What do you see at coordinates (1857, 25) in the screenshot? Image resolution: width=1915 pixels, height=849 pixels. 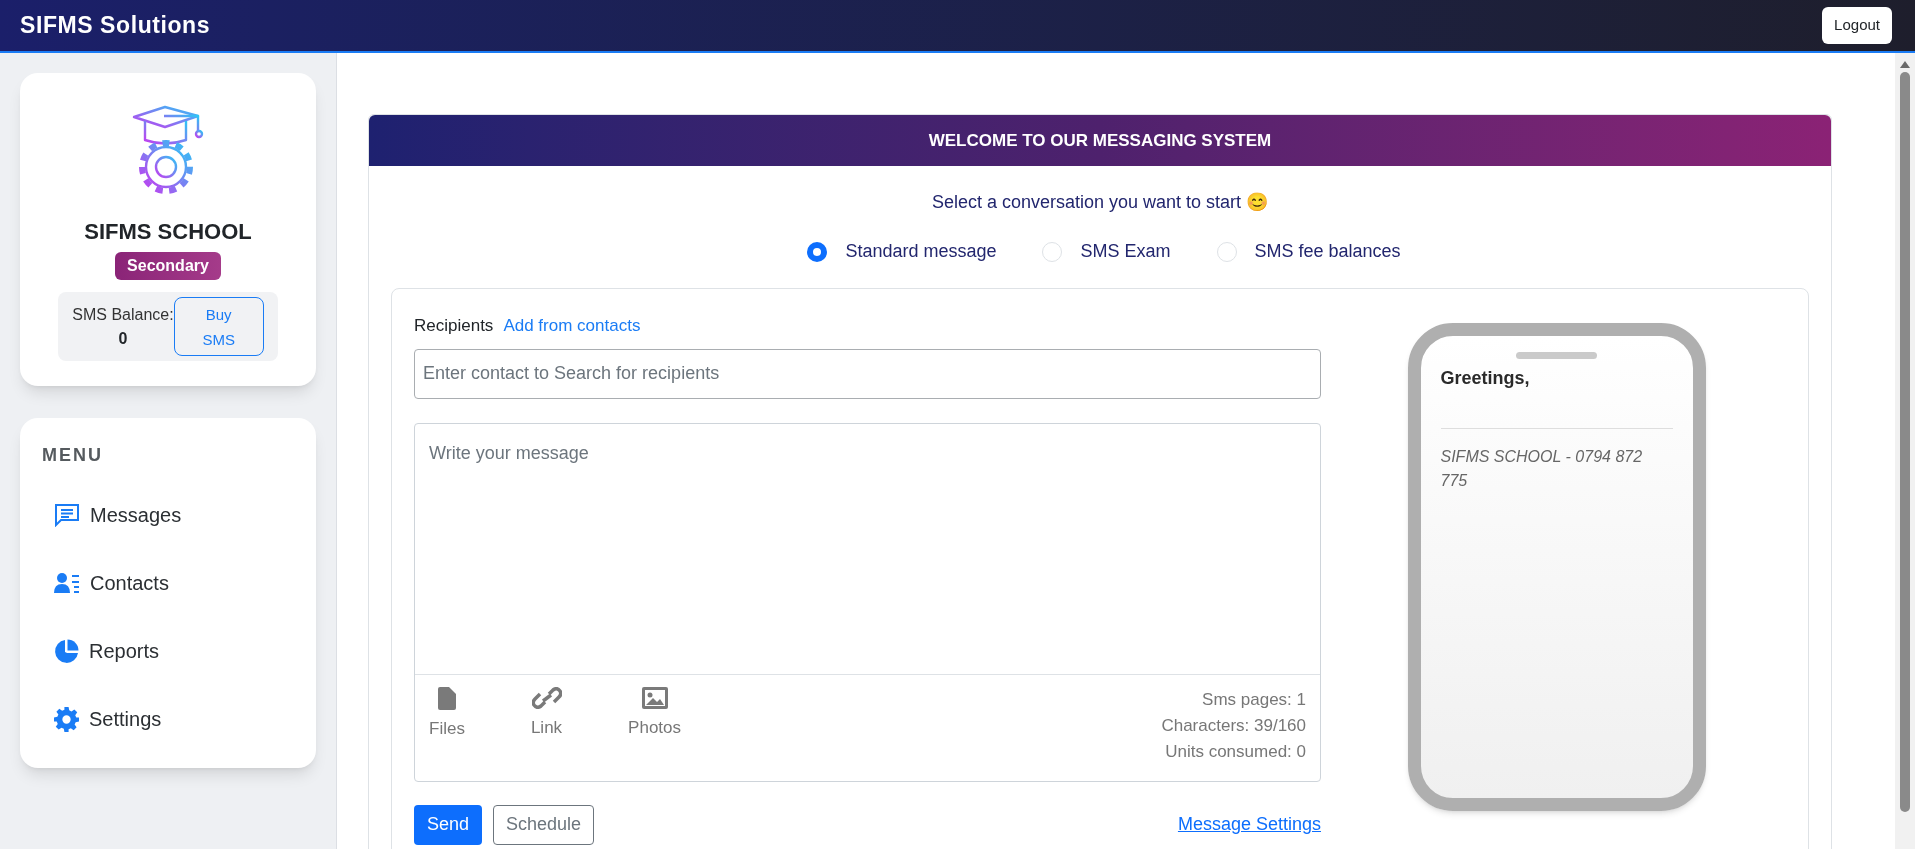 I see `logout-button: Logout` at bounding box center [1857, 25].